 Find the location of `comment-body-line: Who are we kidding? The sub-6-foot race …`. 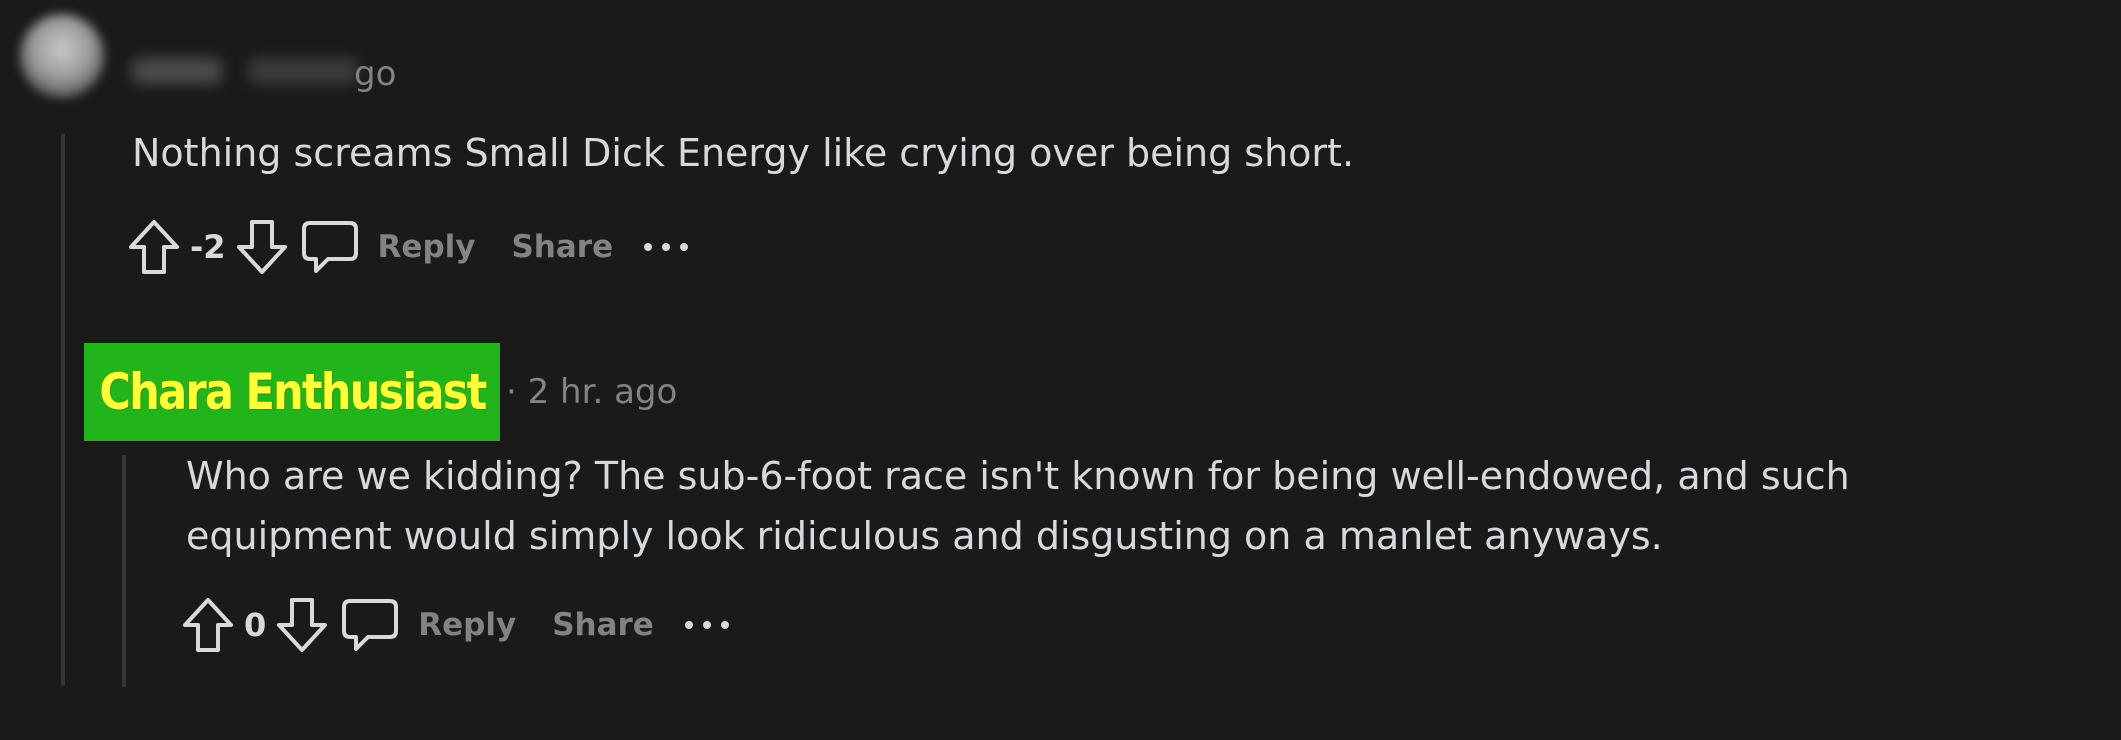

comment-body-line: Who are we kidding? The sub-6-foot race … is located at coordinates (1018, 476).